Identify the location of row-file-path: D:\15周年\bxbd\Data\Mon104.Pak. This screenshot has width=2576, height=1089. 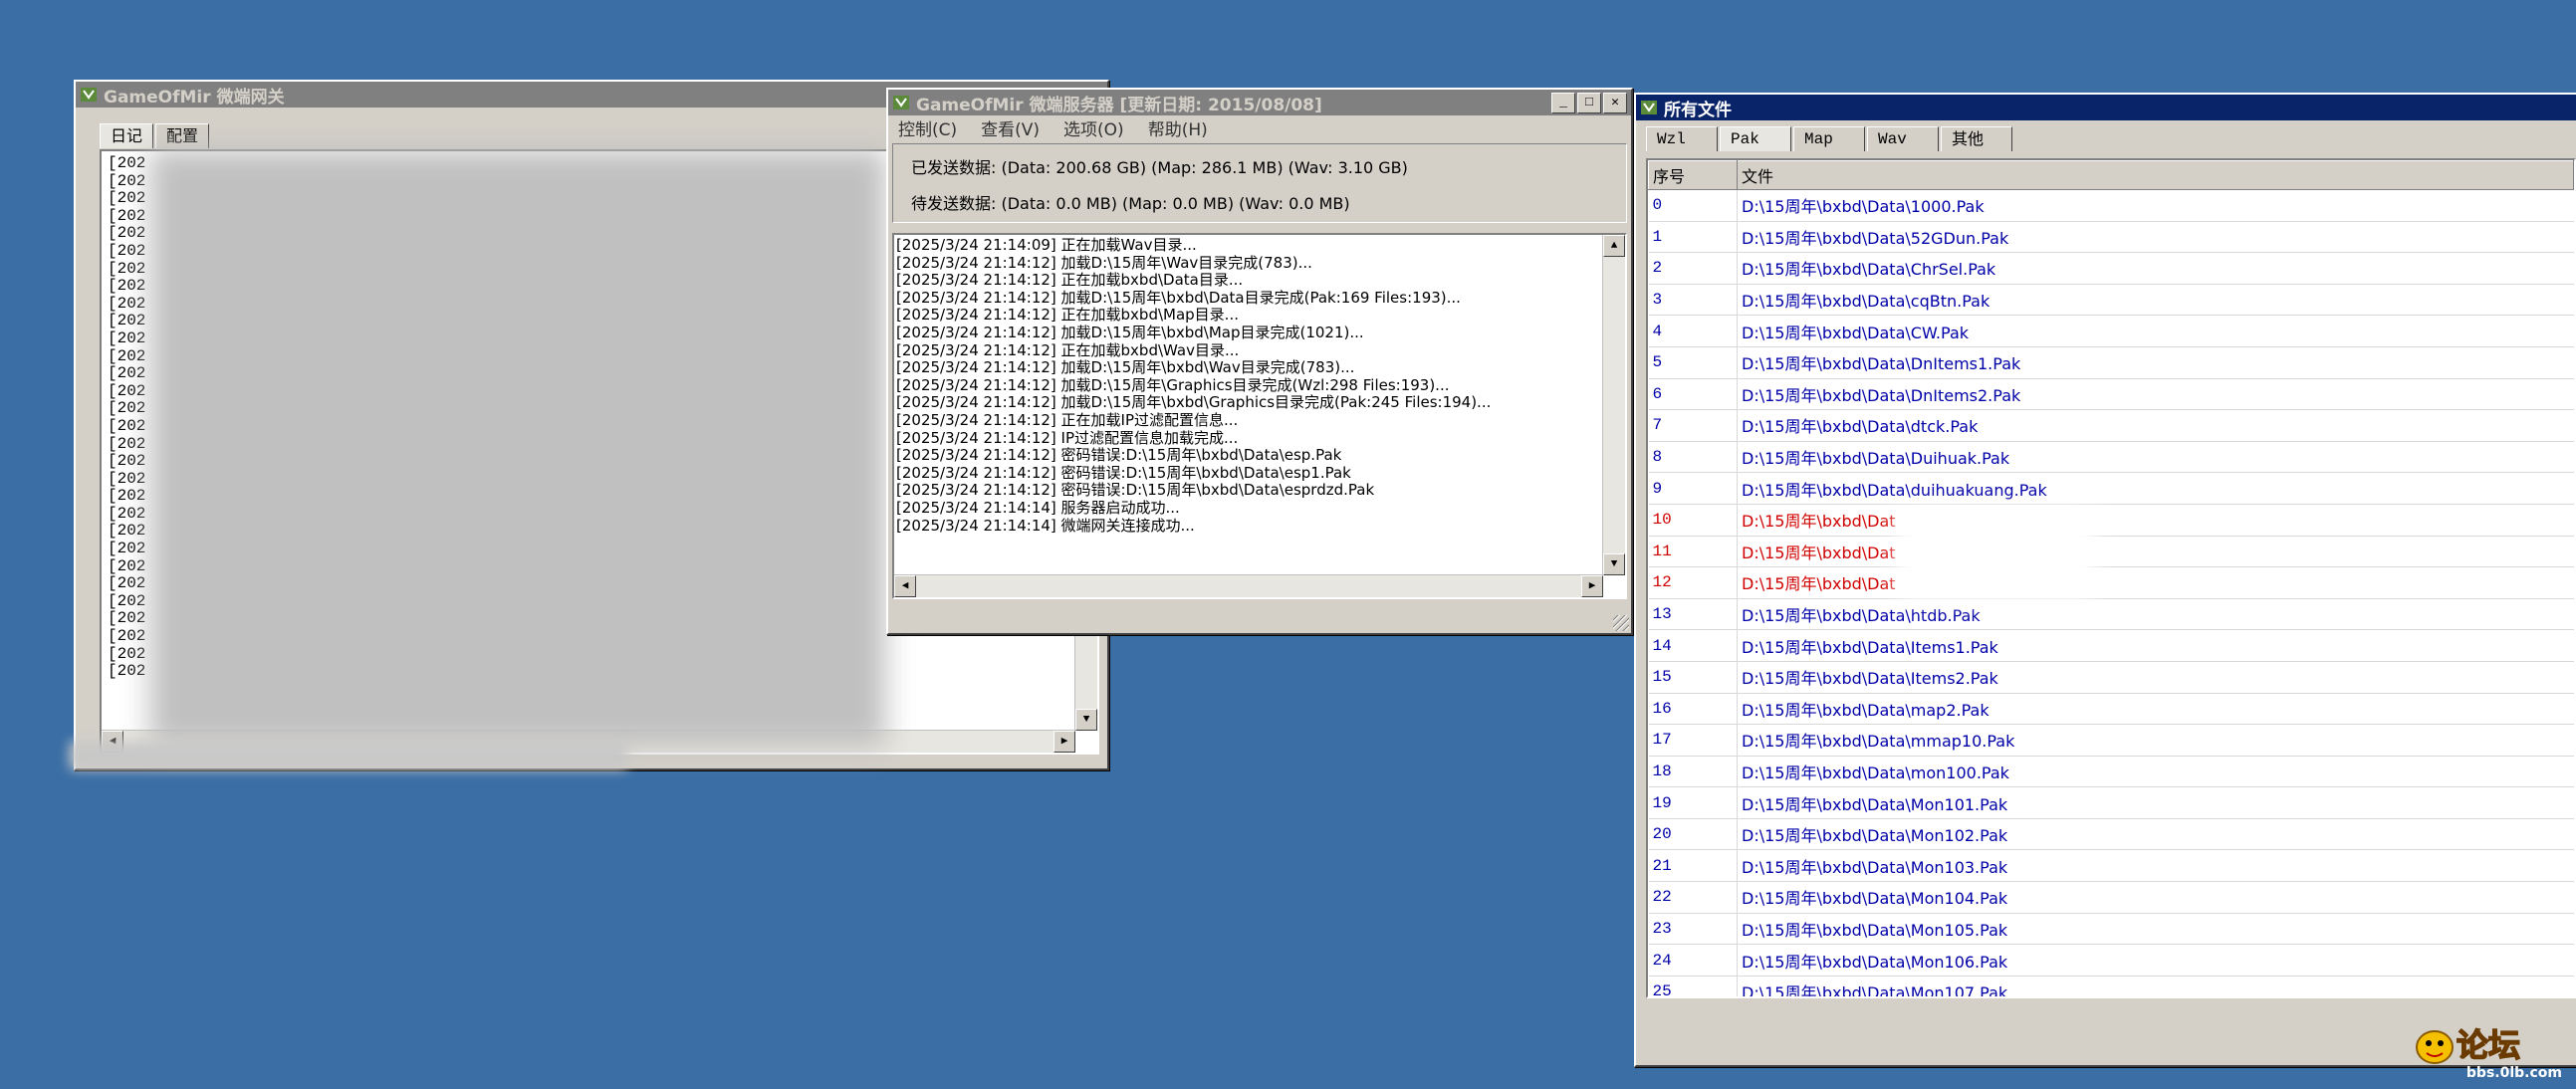
(2155, 897).